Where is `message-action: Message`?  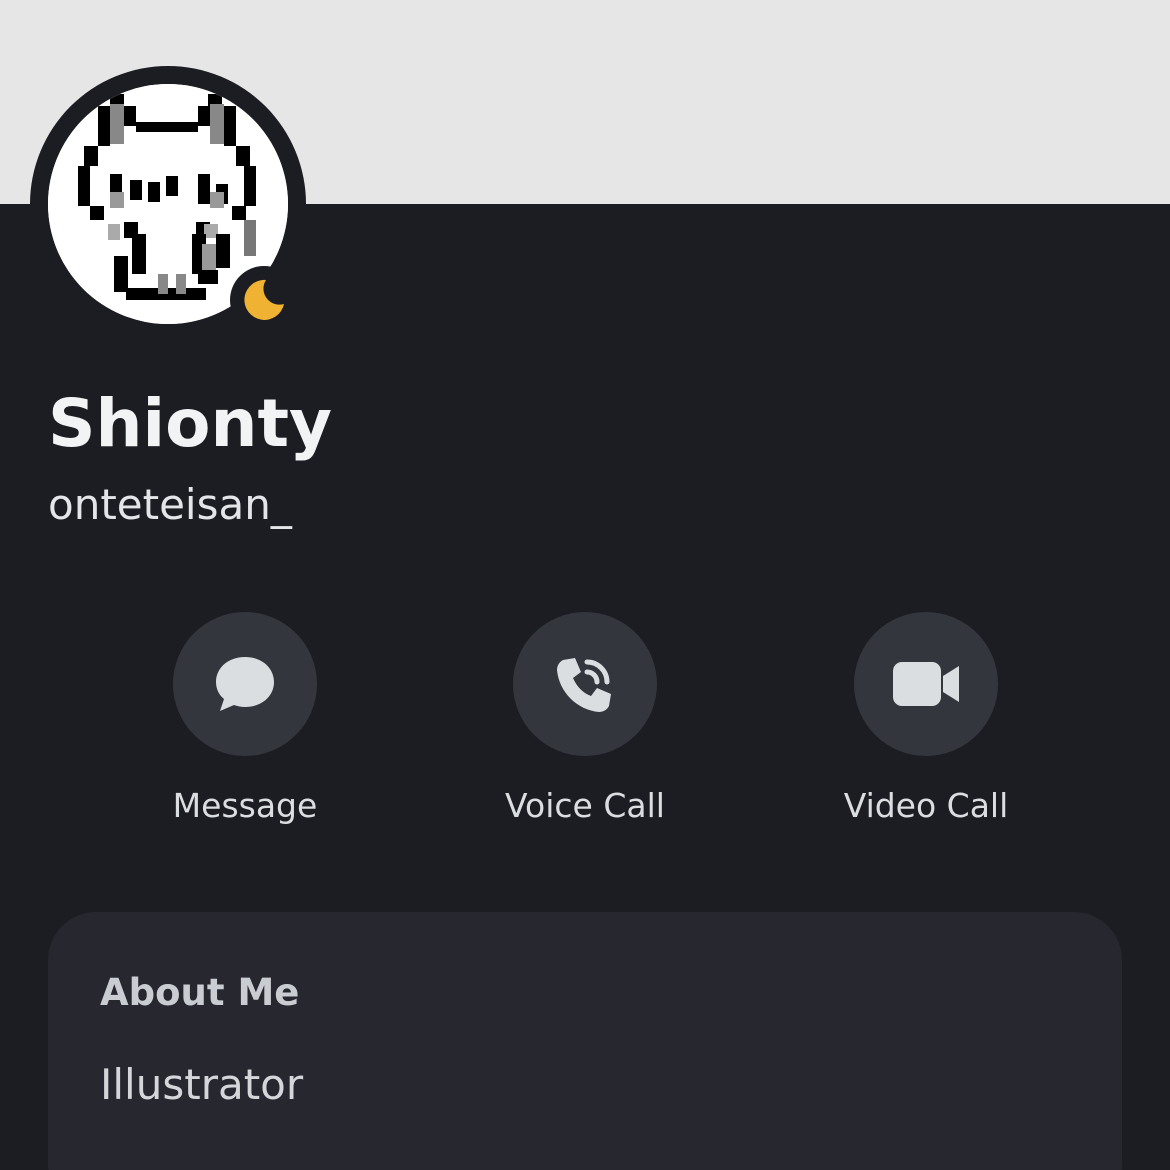 message-action: Message is located at coordinates (245, 722).